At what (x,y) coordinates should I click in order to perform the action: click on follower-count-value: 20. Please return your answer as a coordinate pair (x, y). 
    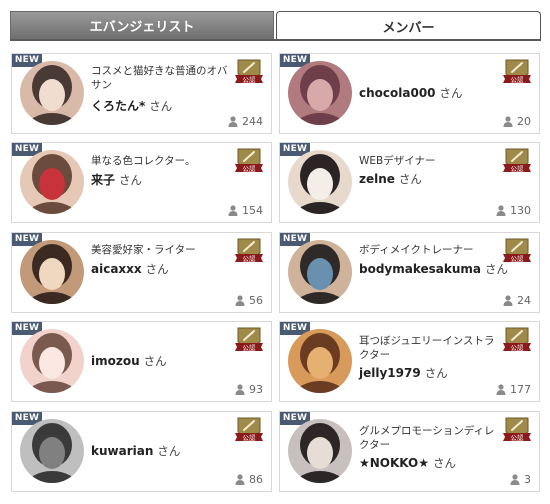
    Looking at the image, I should click on (524, 121).